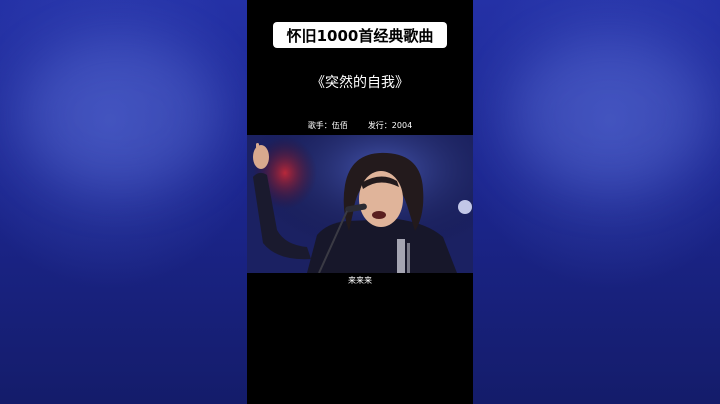 This screenshot has width=720, height=404. Describe the element at coordinates (610, 115) in the screenshot. I see `background-glow-right` at that location.